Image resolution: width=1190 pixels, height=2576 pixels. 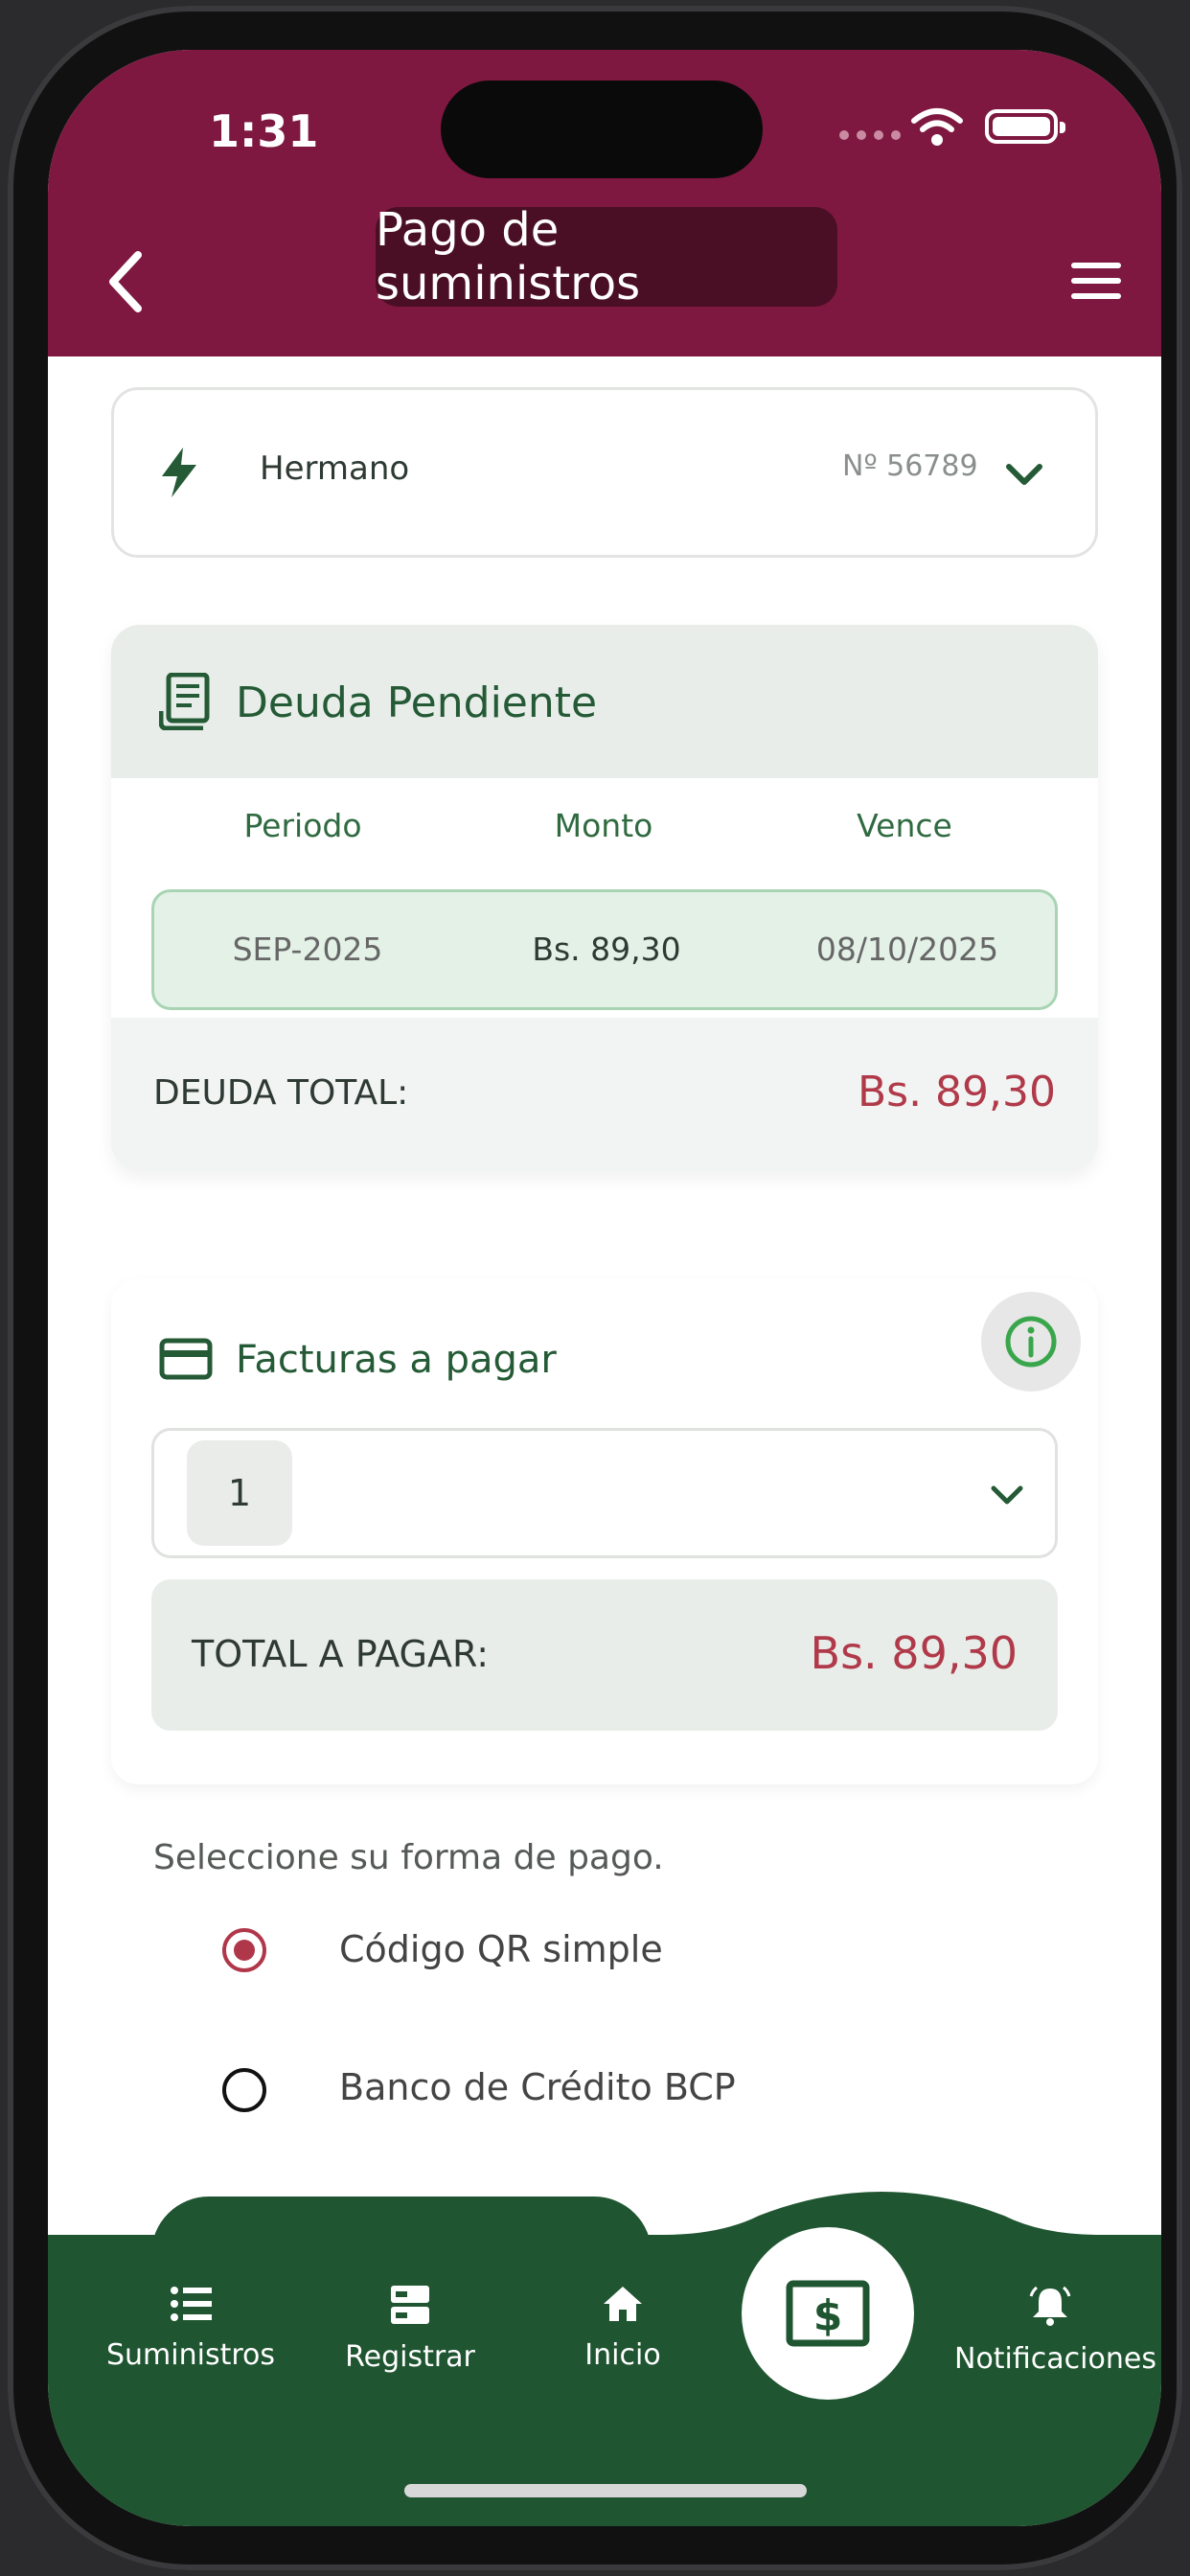 I want to click on signal-icon, so click(x=870, y=135).